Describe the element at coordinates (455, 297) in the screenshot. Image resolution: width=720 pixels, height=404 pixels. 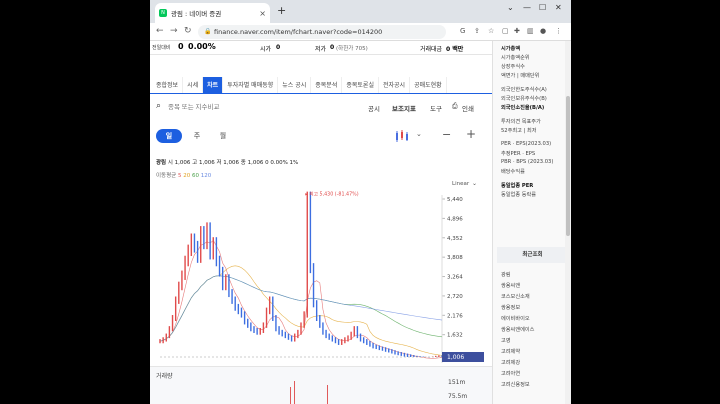
I see `y-tick-label: 2,720` at that location.